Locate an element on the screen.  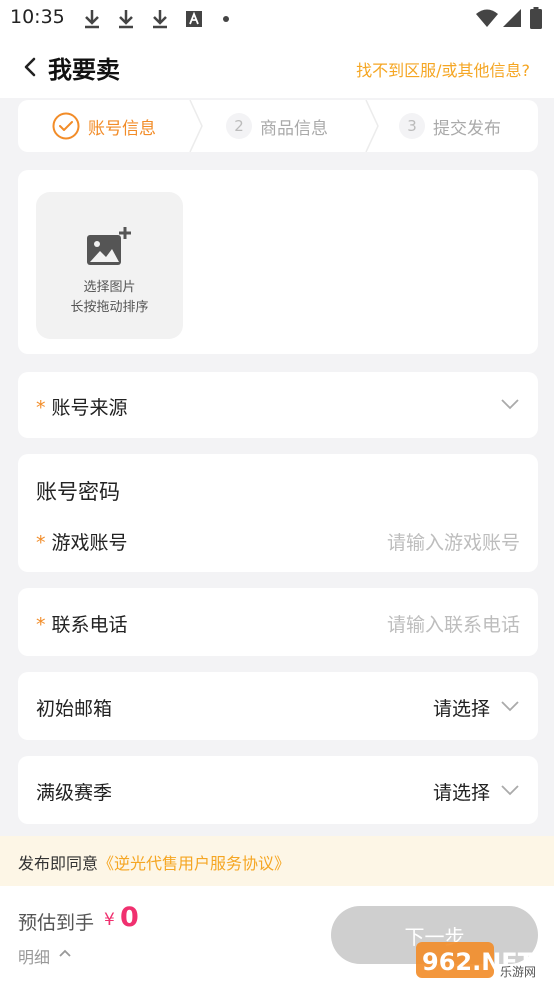
step-submit: 3 提交发布 is located at coordinates (450, 126).